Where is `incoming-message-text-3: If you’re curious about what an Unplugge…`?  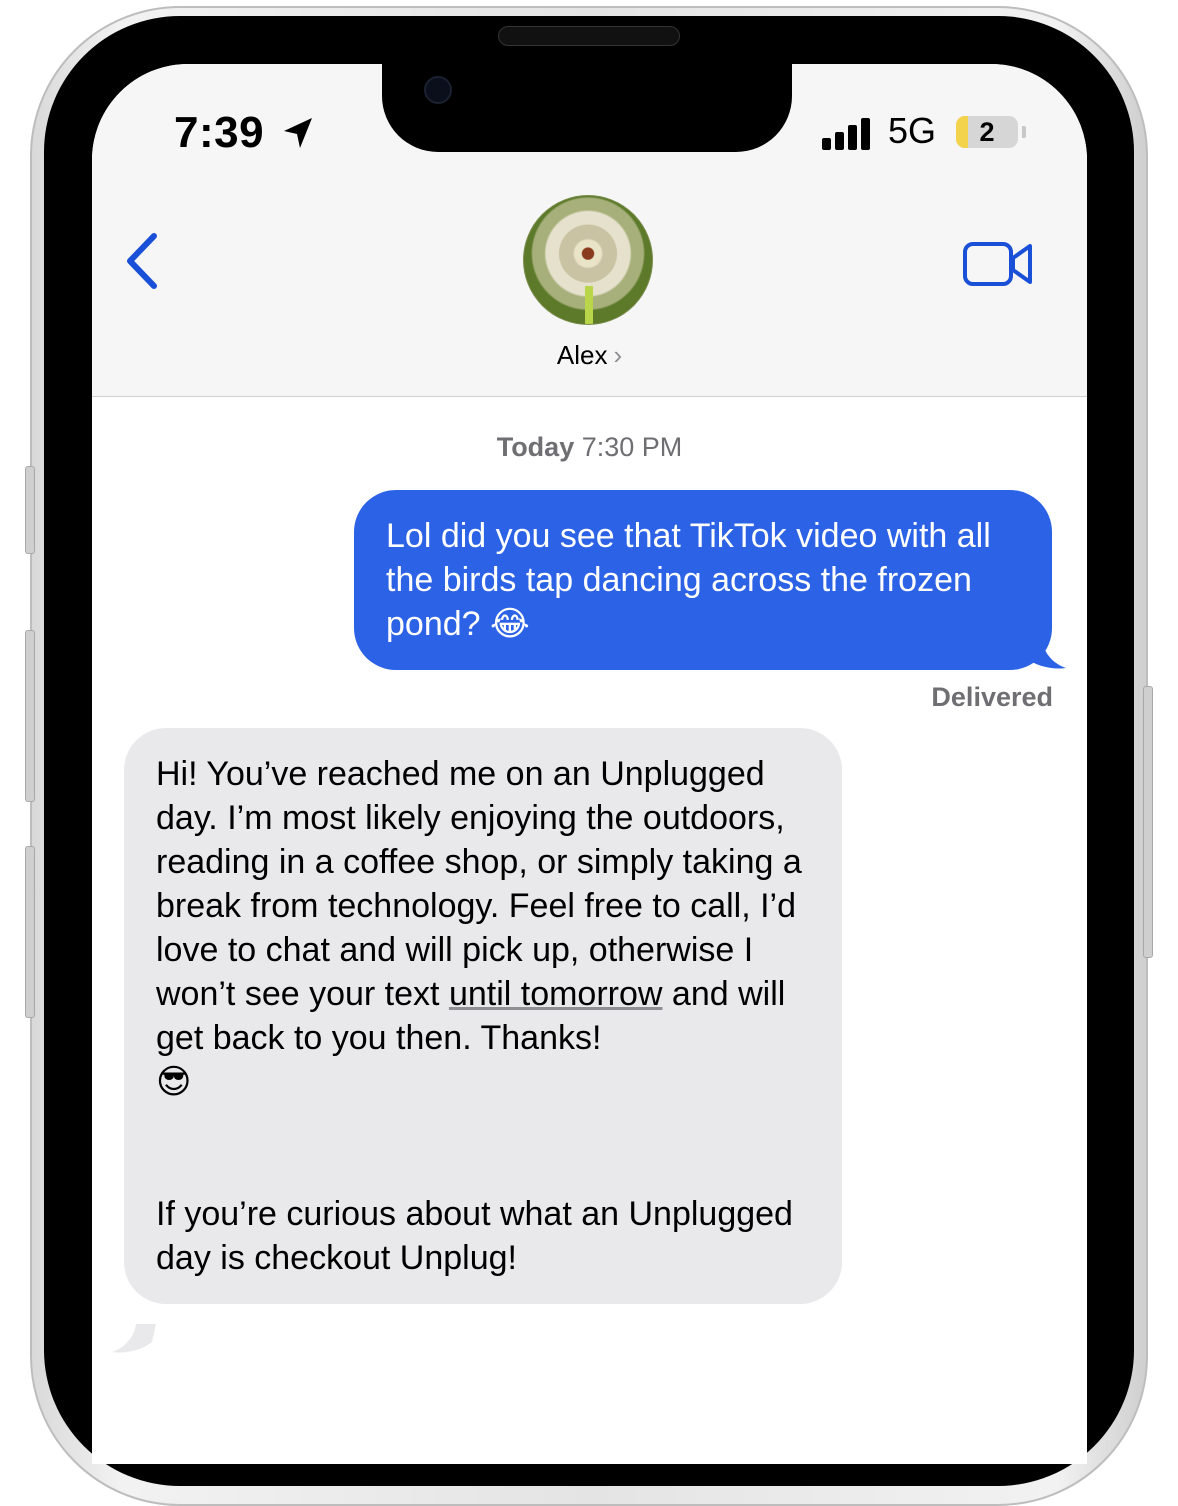
incoming-message-text-3: If you’re curious about what an Unplugge… is located at coordinates (474, 1236).